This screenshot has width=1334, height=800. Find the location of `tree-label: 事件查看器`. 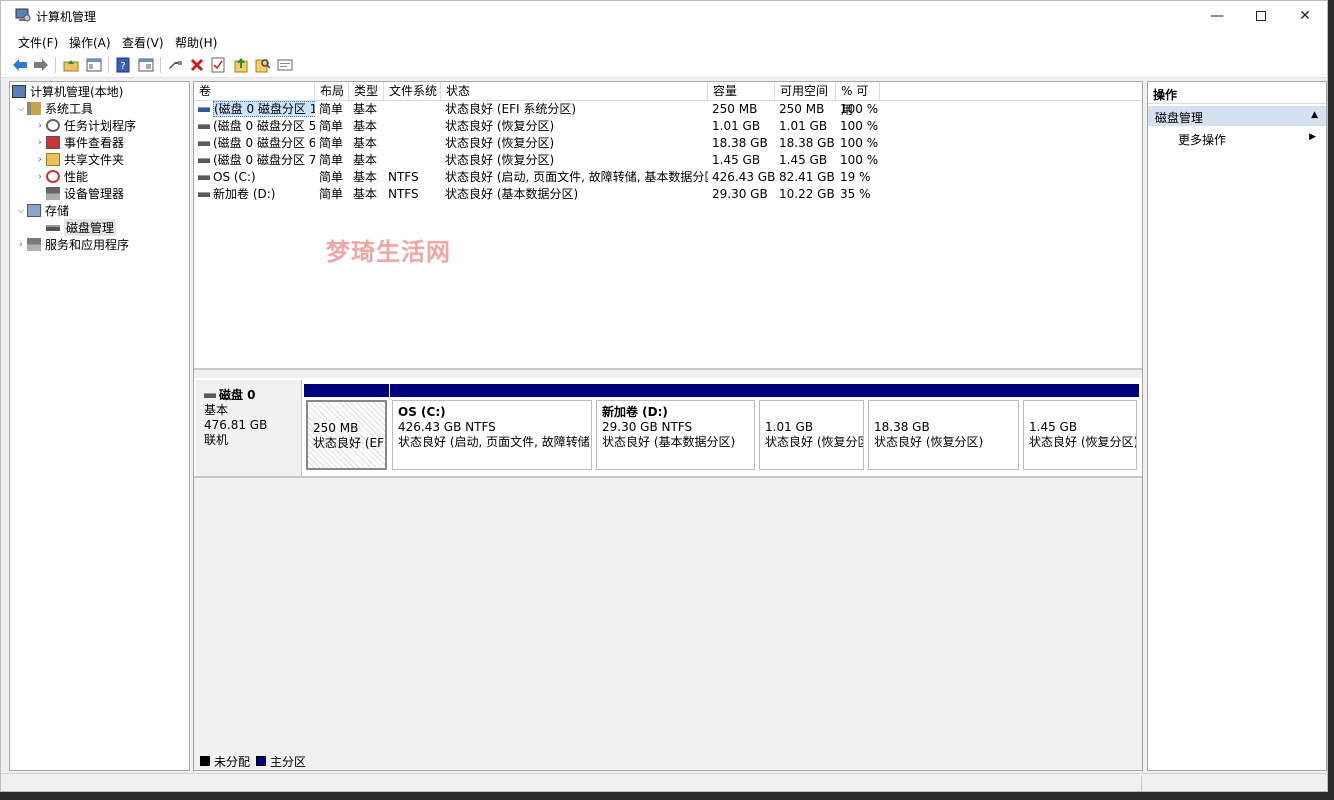

tree-label: 事件查看器 is located at coordinates (94, 143).